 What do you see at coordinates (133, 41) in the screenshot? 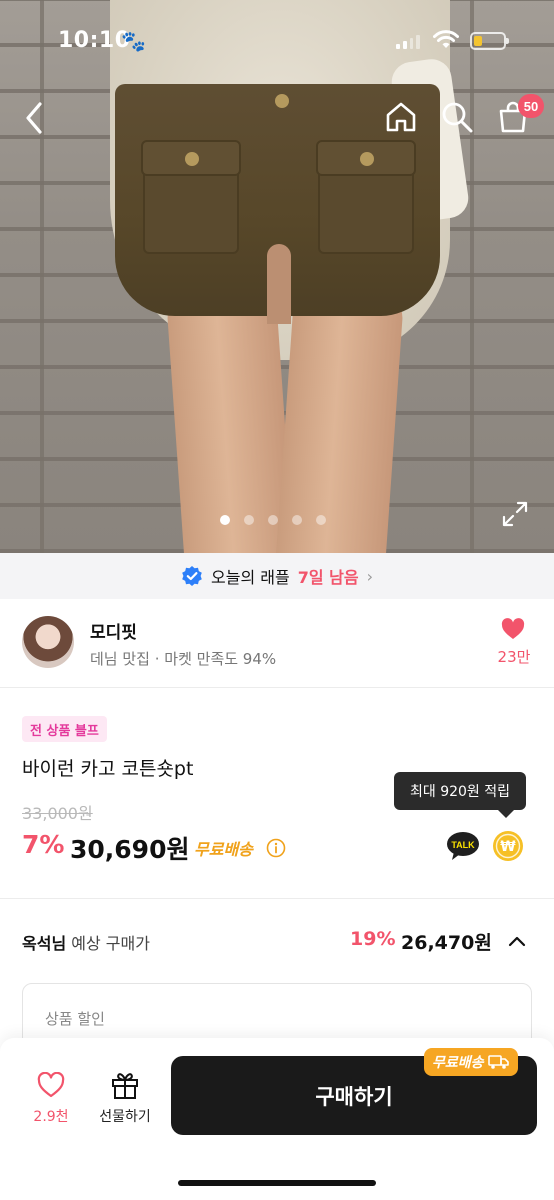
I see `paw-icon: 🐾` at bounding box center [133, 41].